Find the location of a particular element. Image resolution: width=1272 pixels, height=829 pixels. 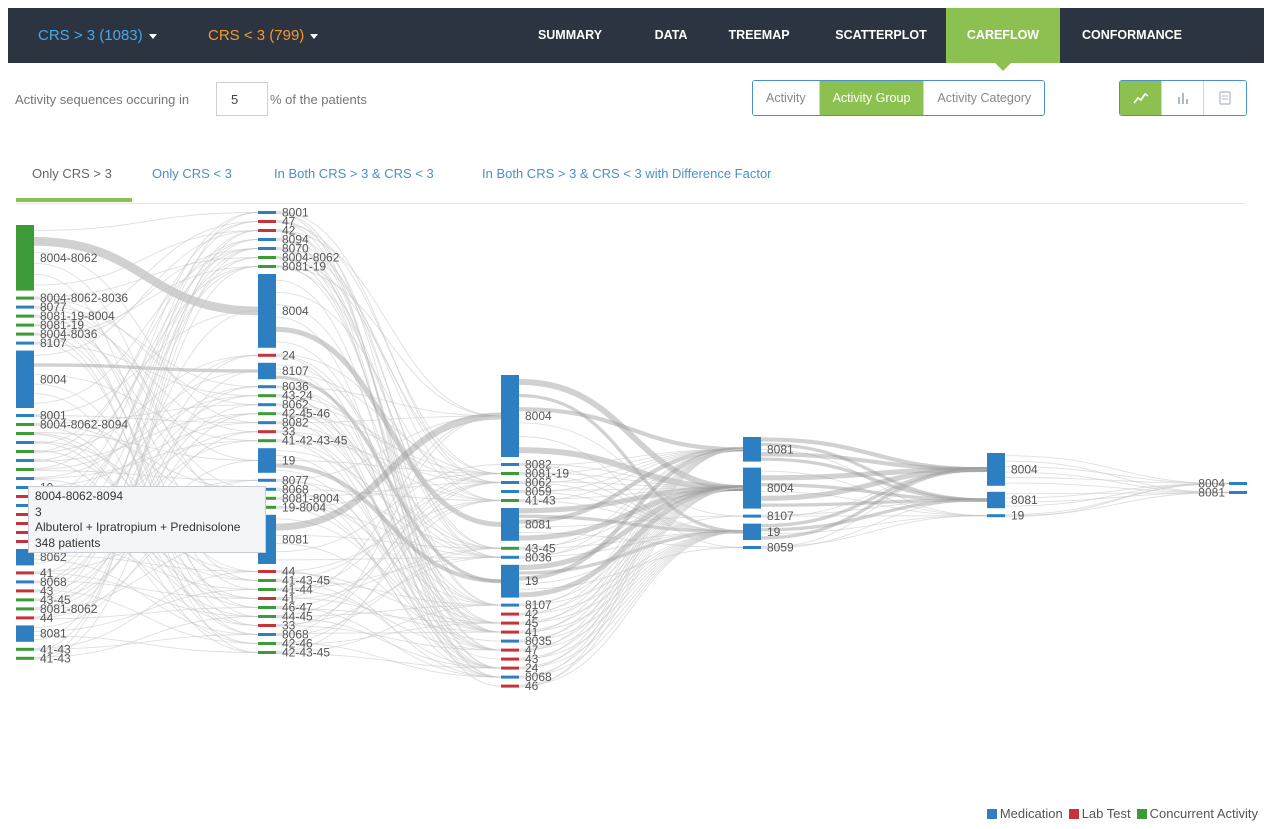

tab-conformance: CONFORMANCE is located at coordinates (1132, 35).